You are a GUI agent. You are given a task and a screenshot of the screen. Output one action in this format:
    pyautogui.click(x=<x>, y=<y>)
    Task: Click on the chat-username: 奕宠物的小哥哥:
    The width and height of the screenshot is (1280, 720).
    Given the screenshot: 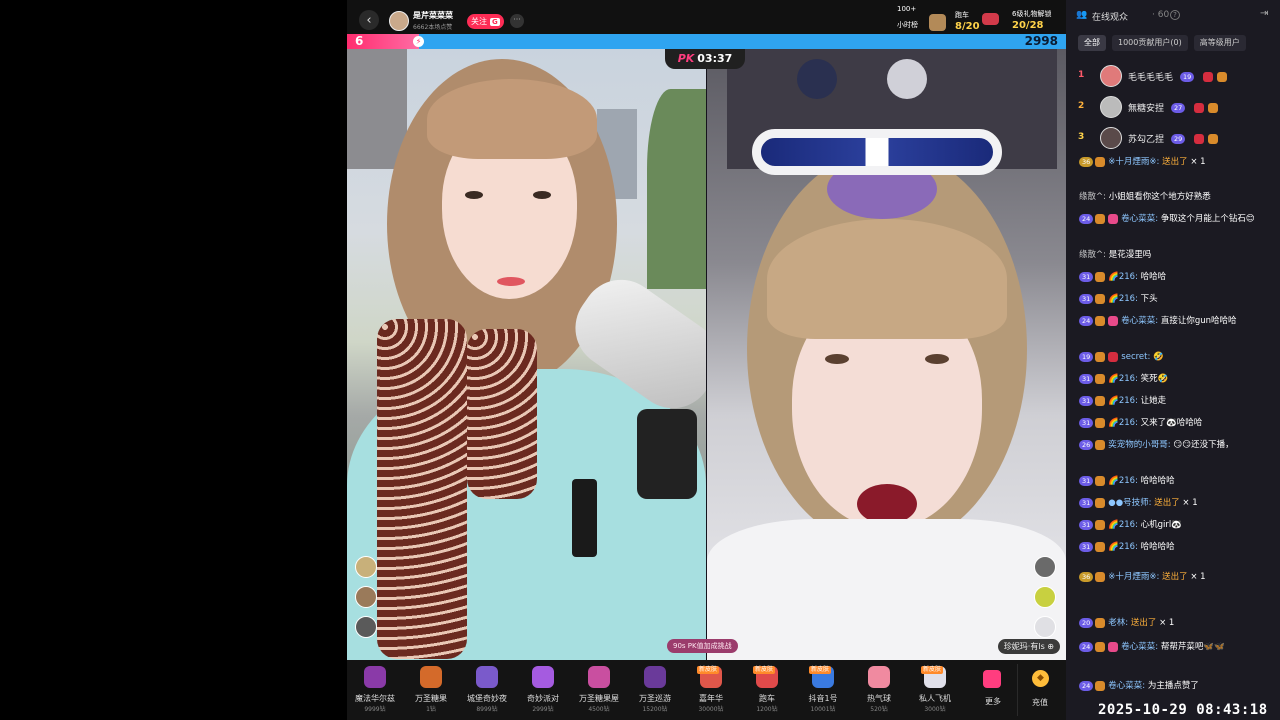 What is the action you would take?
    pyautogui.click(x=1139, y=445)
    